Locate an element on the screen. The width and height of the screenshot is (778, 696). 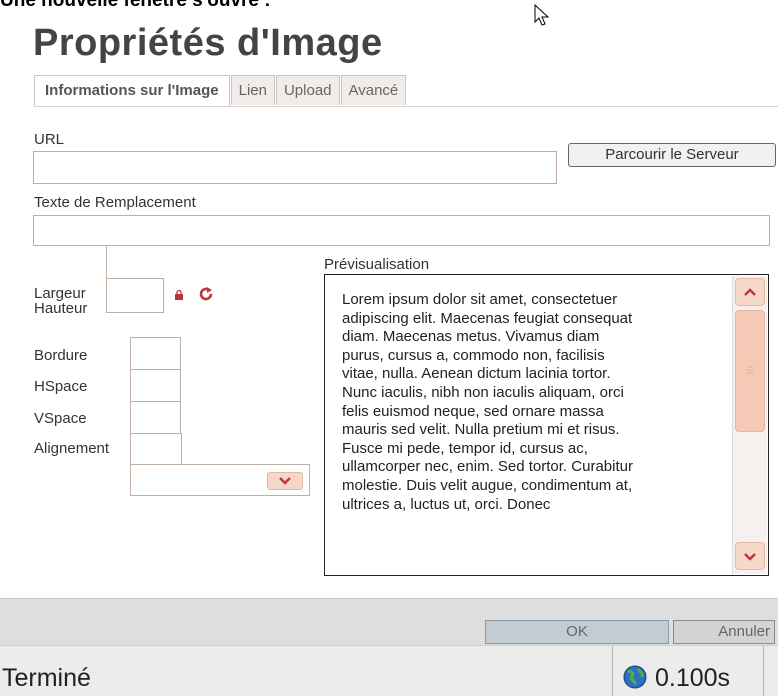
preview-line: Lorem ipsum dolor sit amet, consectetuer is located at coordinates (480, 299).